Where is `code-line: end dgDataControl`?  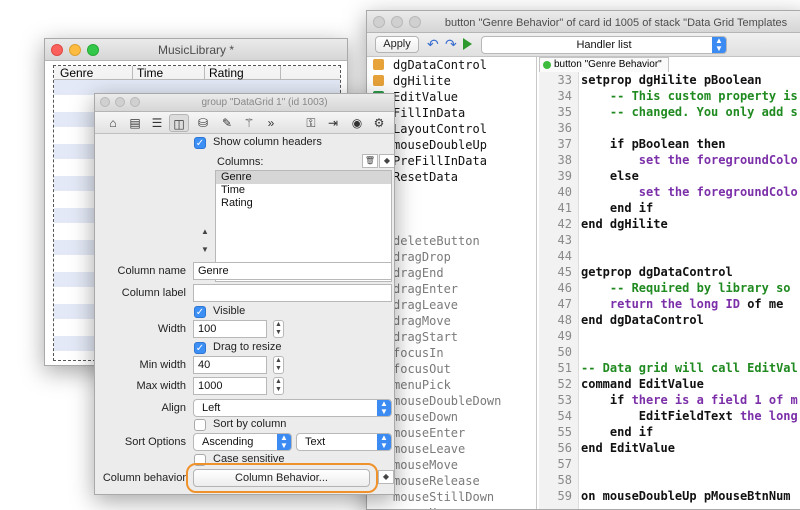
code-line: end dgDataControl is located at coordinates (690, 320).